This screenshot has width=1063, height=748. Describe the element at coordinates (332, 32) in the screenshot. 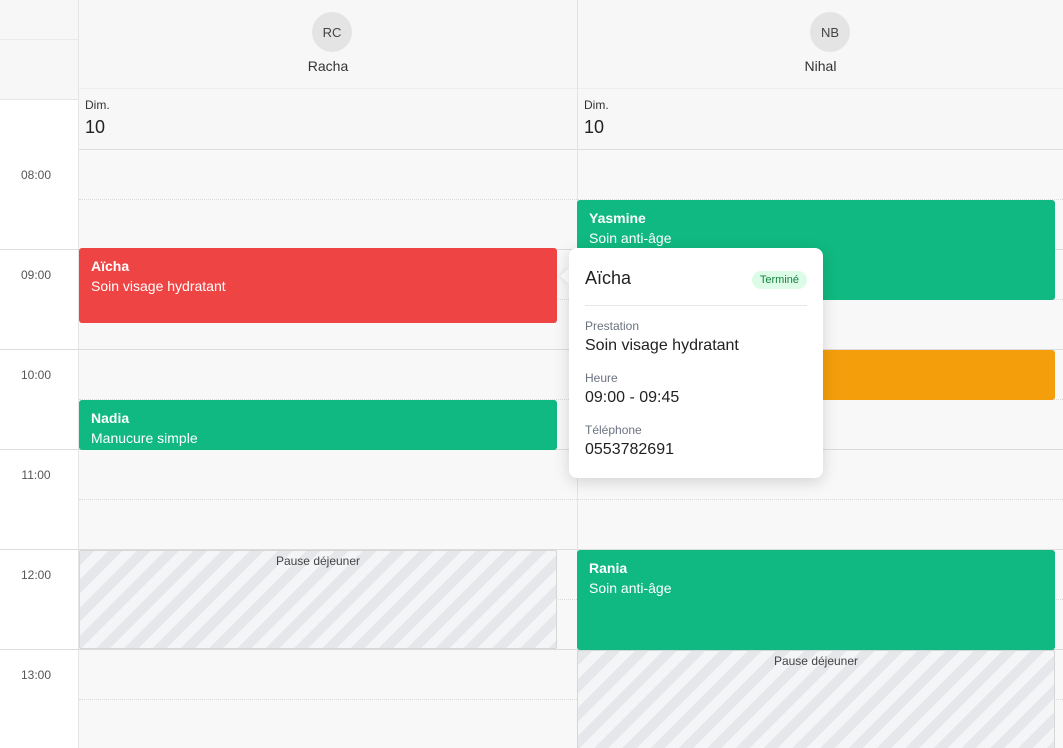

I see `avatar: RC` at that location.